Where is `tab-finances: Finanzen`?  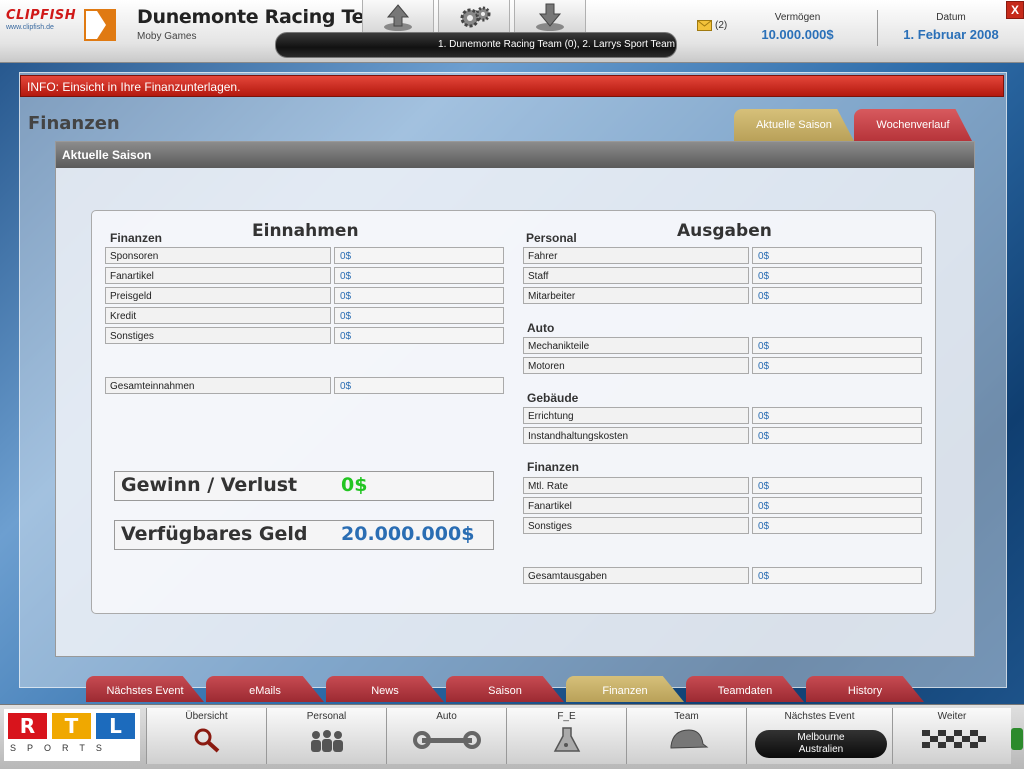 tab-finances: Finanzen is located at coordinates (625, 689).